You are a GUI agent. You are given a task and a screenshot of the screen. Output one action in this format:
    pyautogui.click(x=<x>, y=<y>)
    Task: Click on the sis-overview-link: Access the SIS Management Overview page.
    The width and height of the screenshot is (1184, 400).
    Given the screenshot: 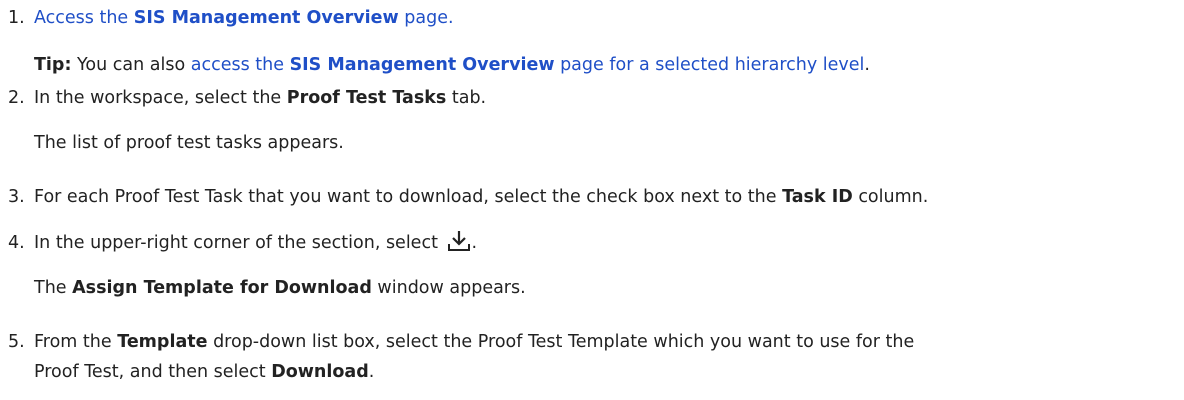 What is the action you would take?
    pyautogui.click(x=244, y=18)
    